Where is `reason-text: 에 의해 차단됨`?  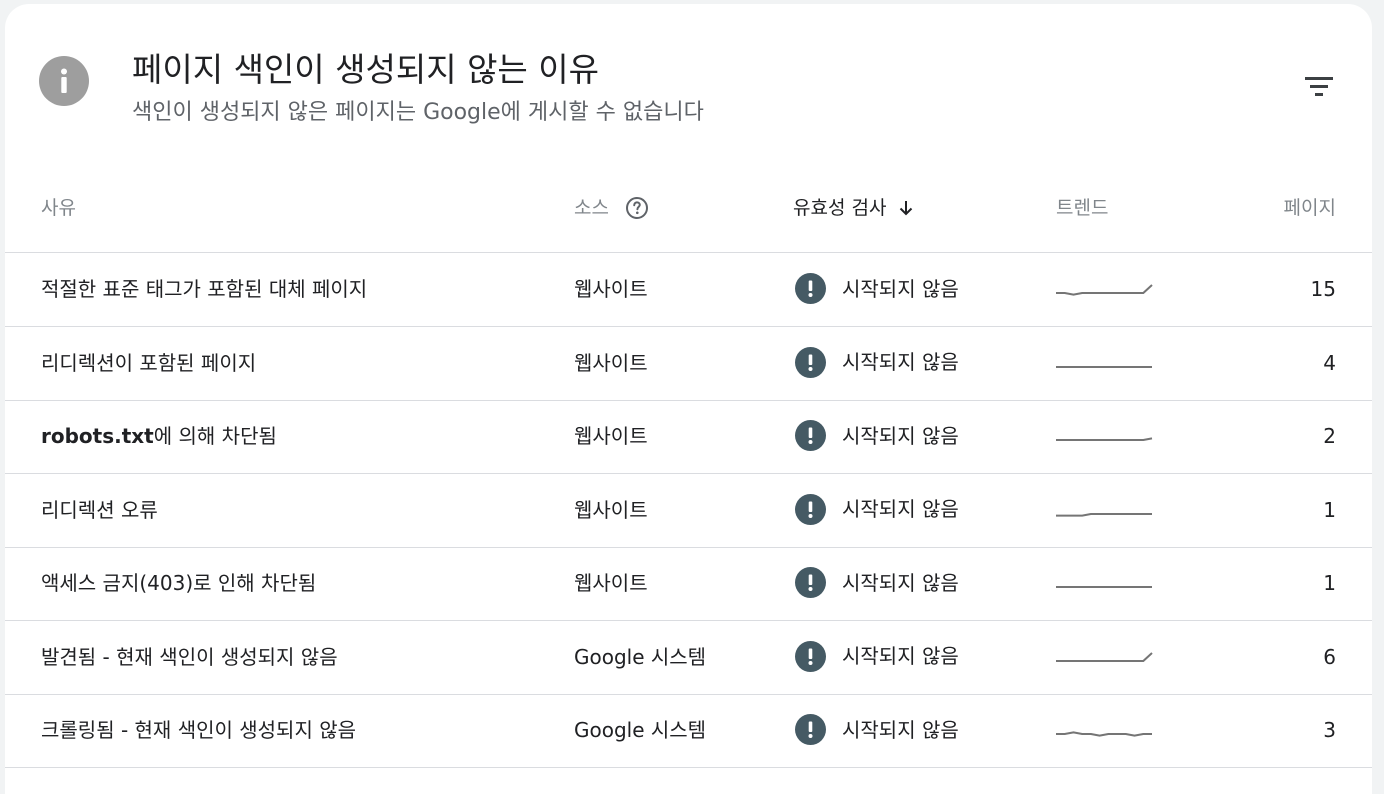 reason-text: 에 의해 차단됨 is located at coordinates (215, 436).